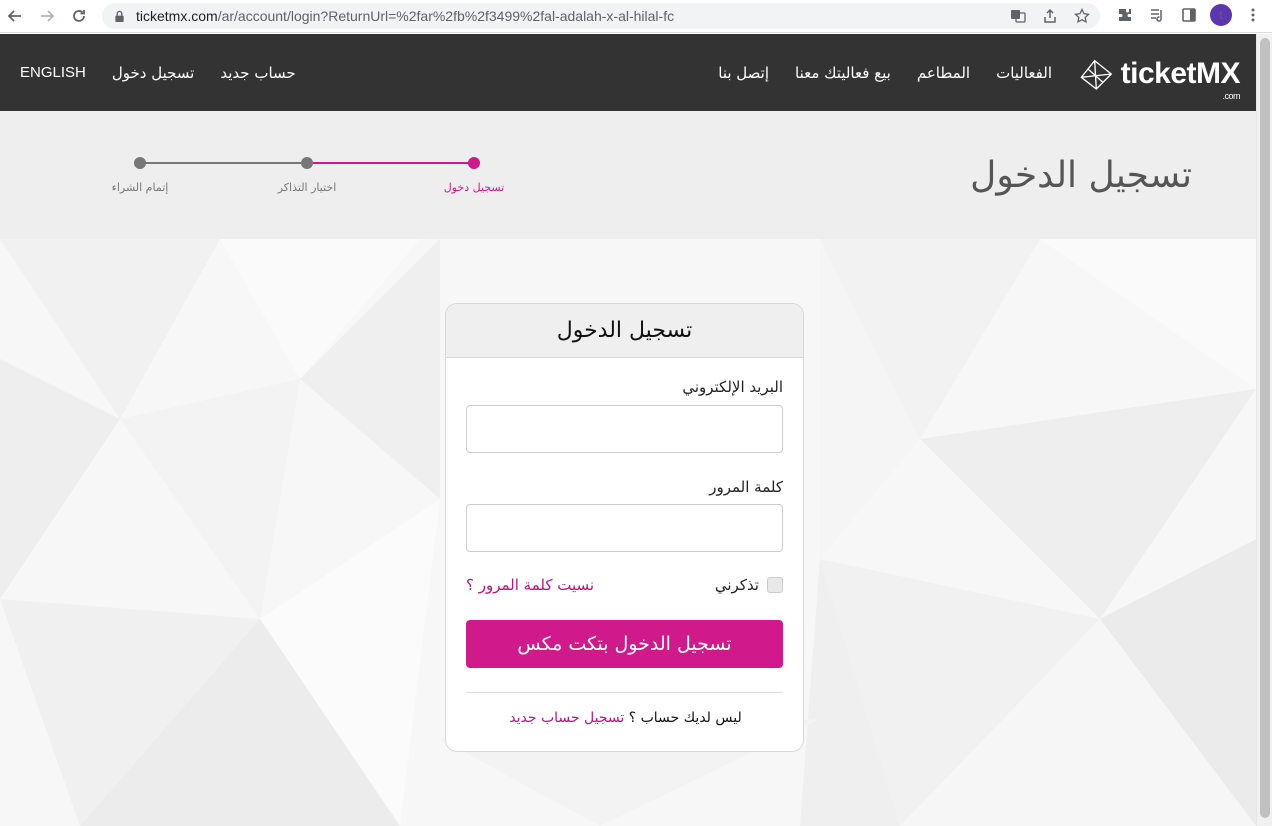 The width and height of the screenshot is (1272, 826). Describe the element at coordinates (140, 187) in the screenshot. I see `step-label-purchase: إتمام الشراء` at that location.